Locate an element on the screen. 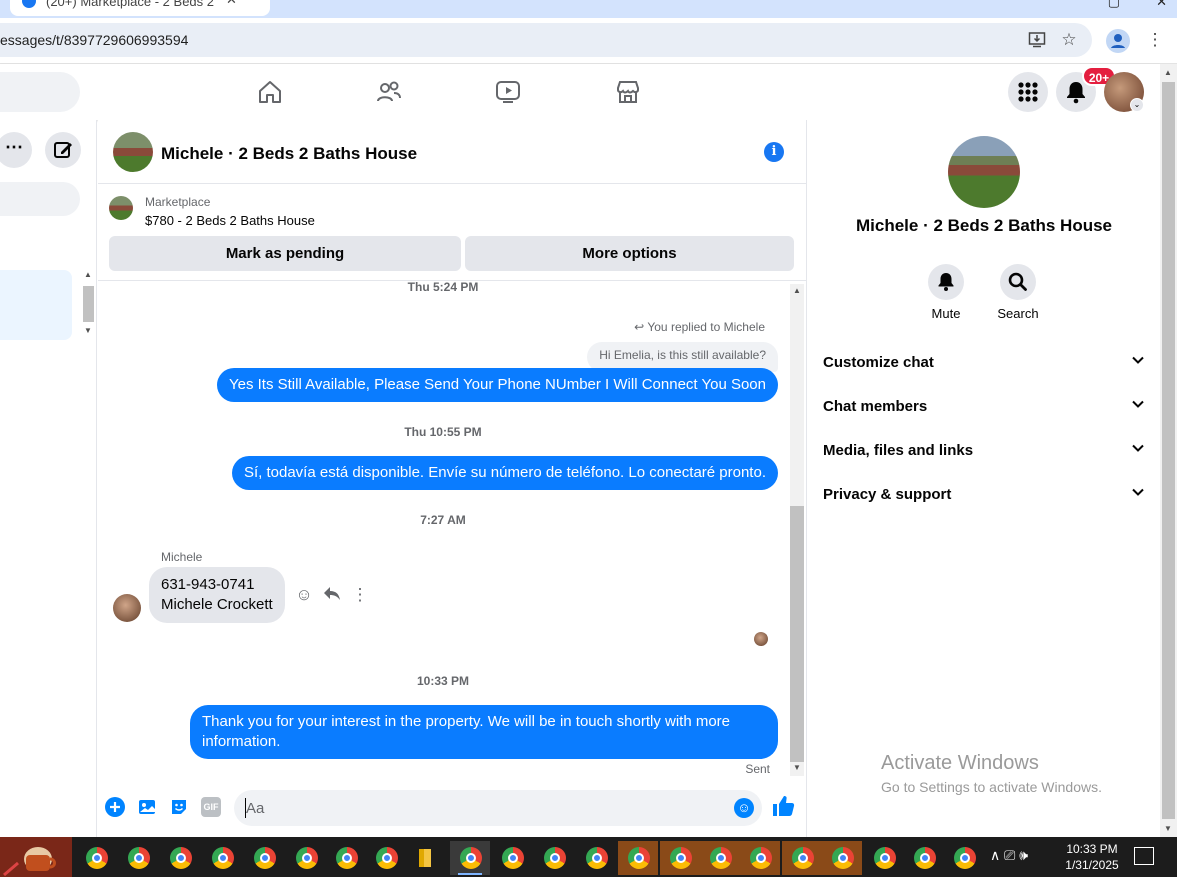 This screenshot has height=877, width=1177. messages-scrollbar-thumb is located at coordinates (797, 634).